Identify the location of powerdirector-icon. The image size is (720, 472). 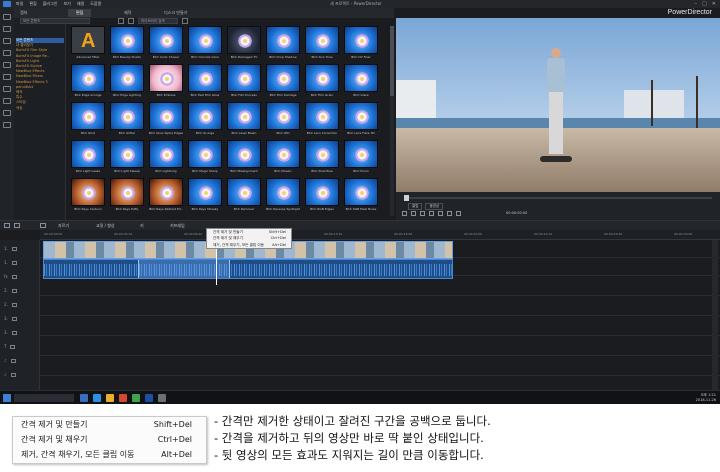
(149, 398).